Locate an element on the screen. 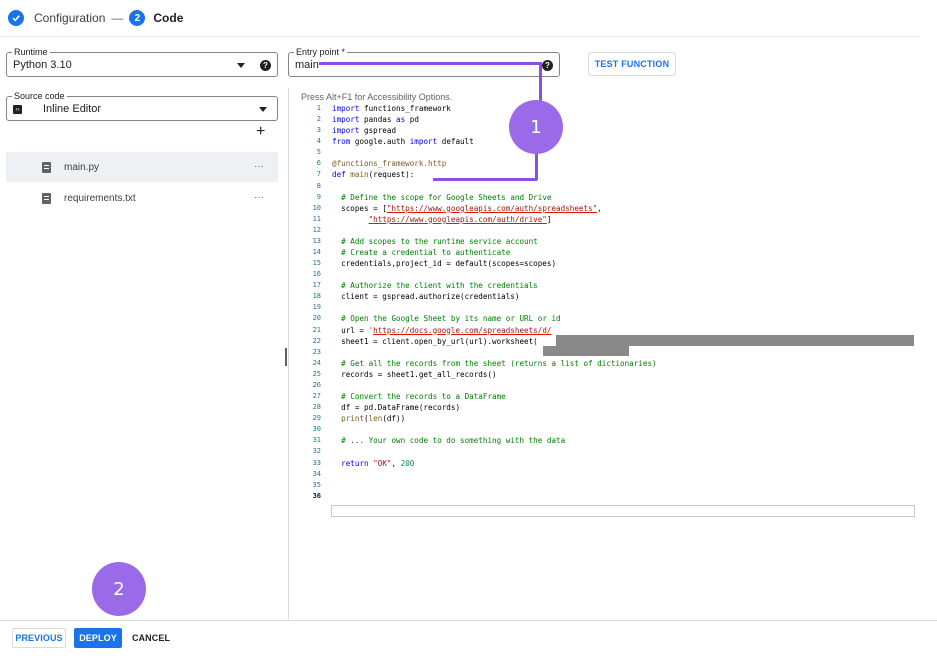 The image size is (937, 666). line-number: 16 is located at coordinates (316, 274).